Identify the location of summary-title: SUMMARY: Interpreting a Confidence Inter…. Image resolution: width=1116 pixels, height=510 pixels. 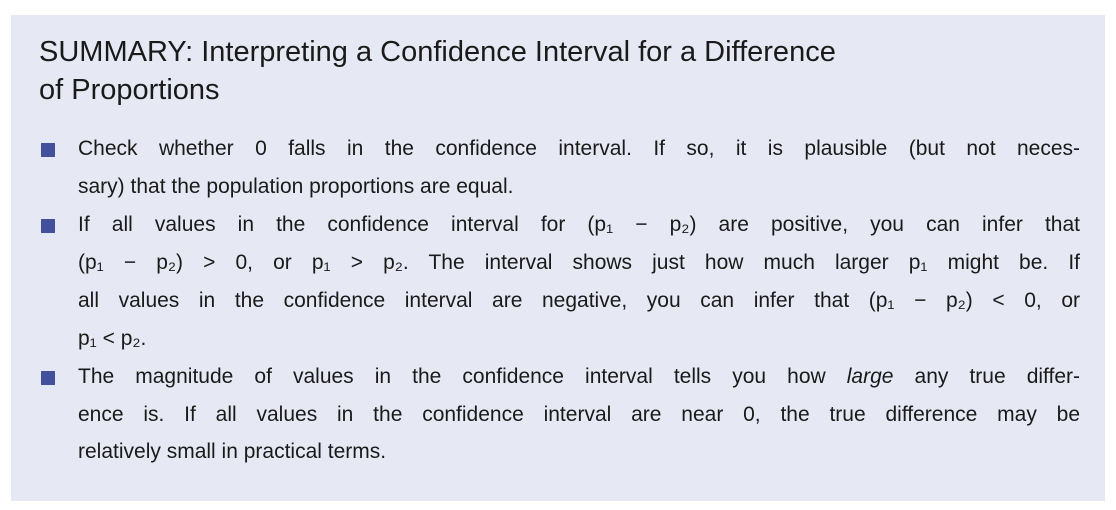
(437, 71).